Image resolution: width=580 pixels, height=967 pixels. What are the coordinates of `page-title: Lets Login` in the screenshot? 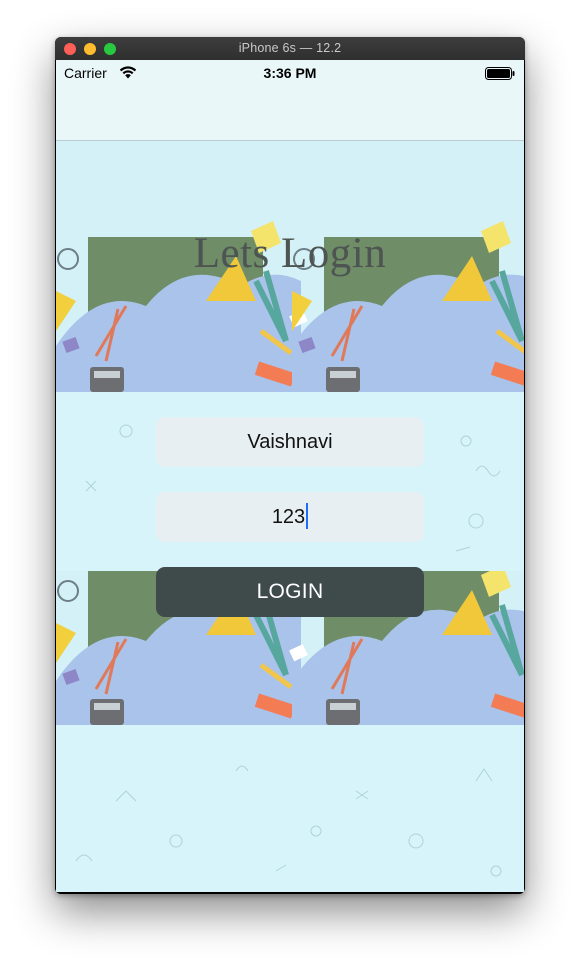 It's located at (290, 253).